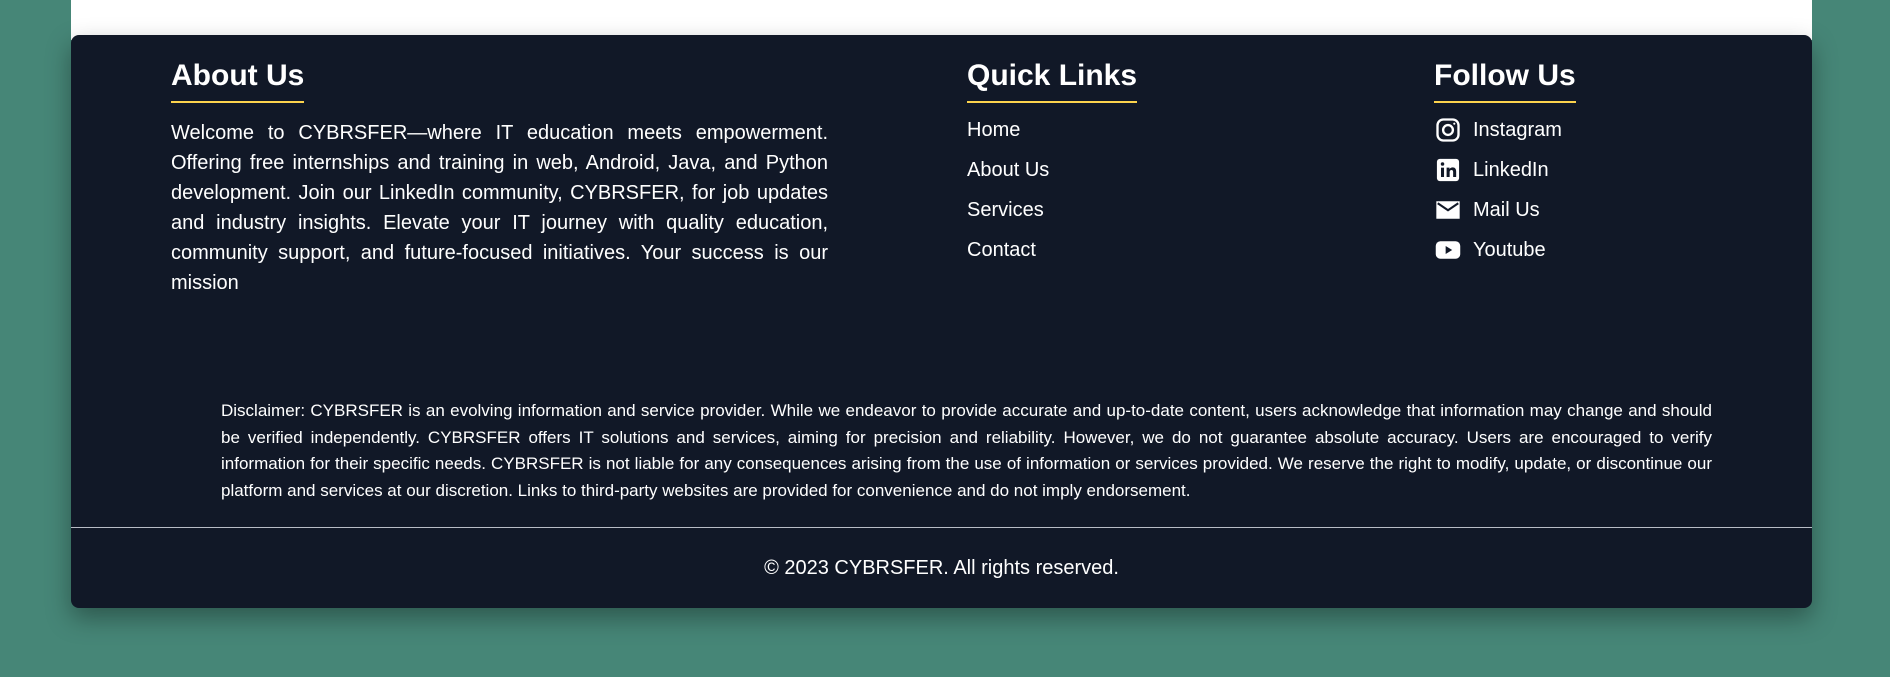  Describe the element at coordinates (1509, 249) in the screenshot. I see `social-link-label: Youtube` at that location.